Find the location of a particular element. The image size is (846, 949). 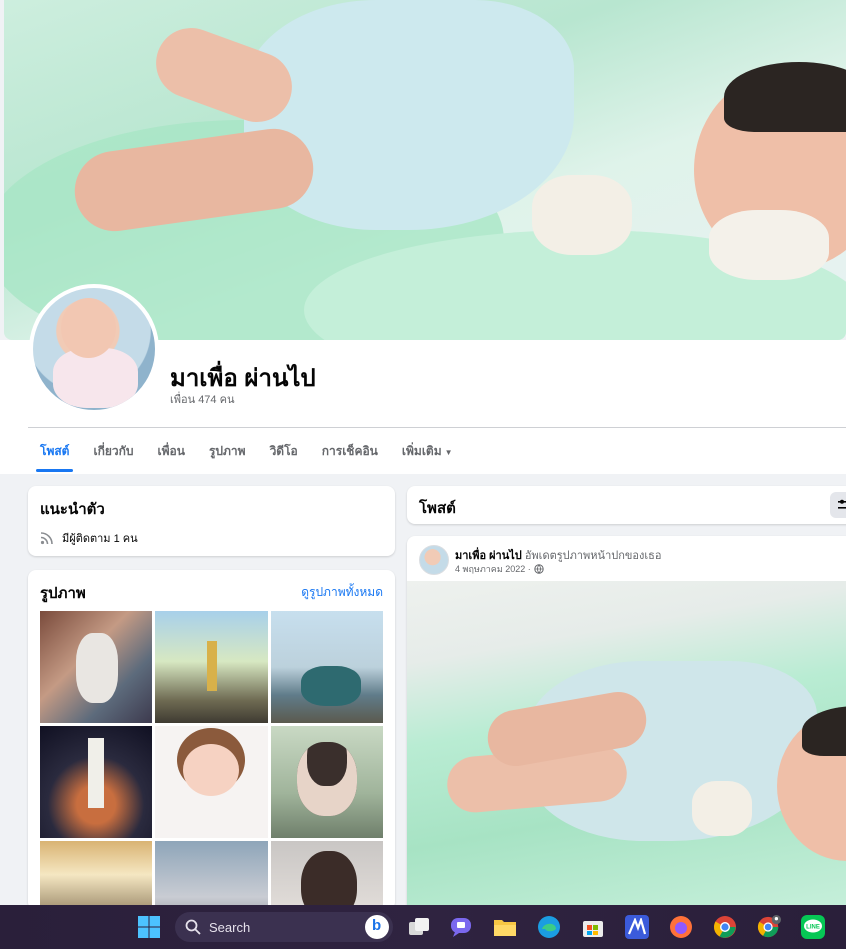

line-app-icon: LINE is located at coordinates (813, 927).